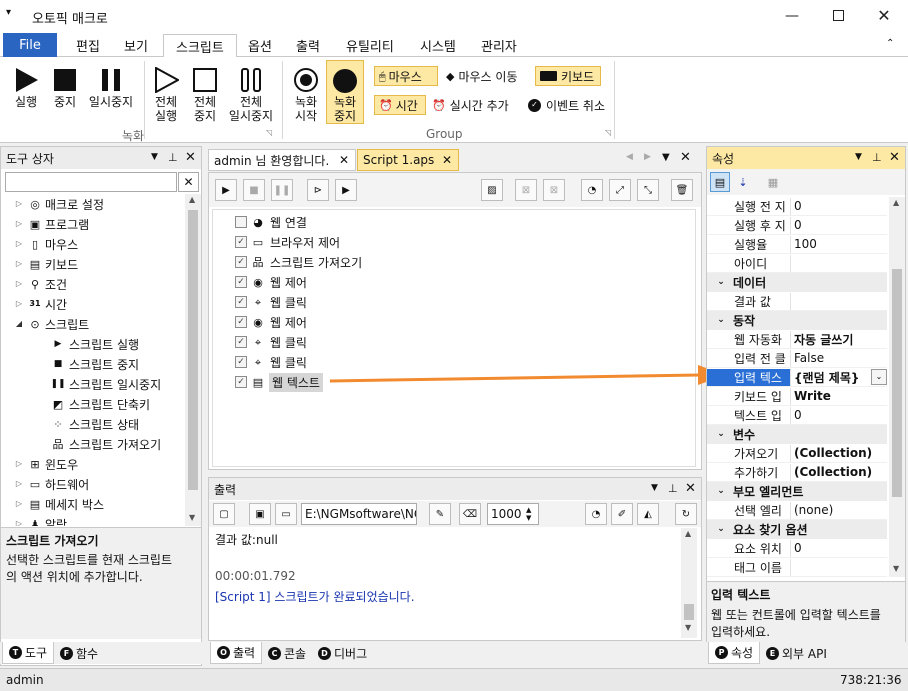  I want to click on minimize-button: —, so click(792, 15).